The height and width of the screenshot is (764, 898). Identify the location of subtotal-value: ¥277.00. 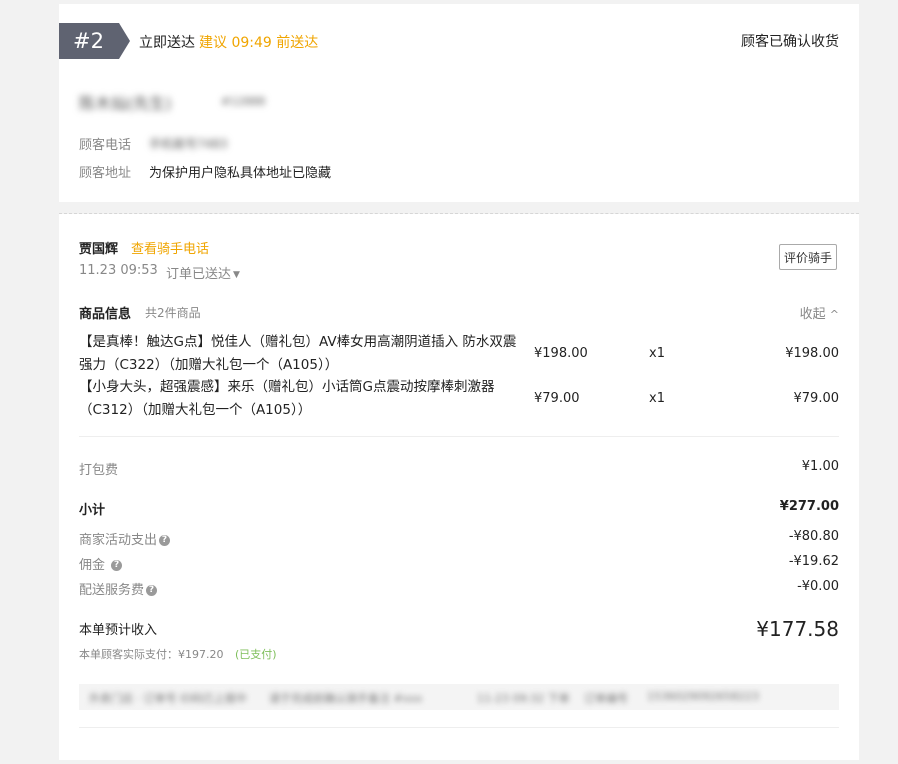
(809, 506).